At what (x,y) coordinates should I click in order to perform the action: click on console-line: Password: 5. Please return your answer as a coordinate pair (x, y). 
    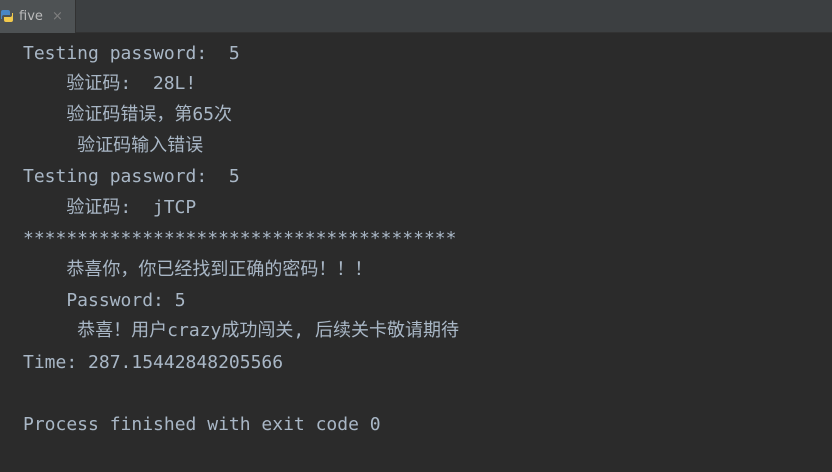
    Looking at the image, I should click on (104, 300).